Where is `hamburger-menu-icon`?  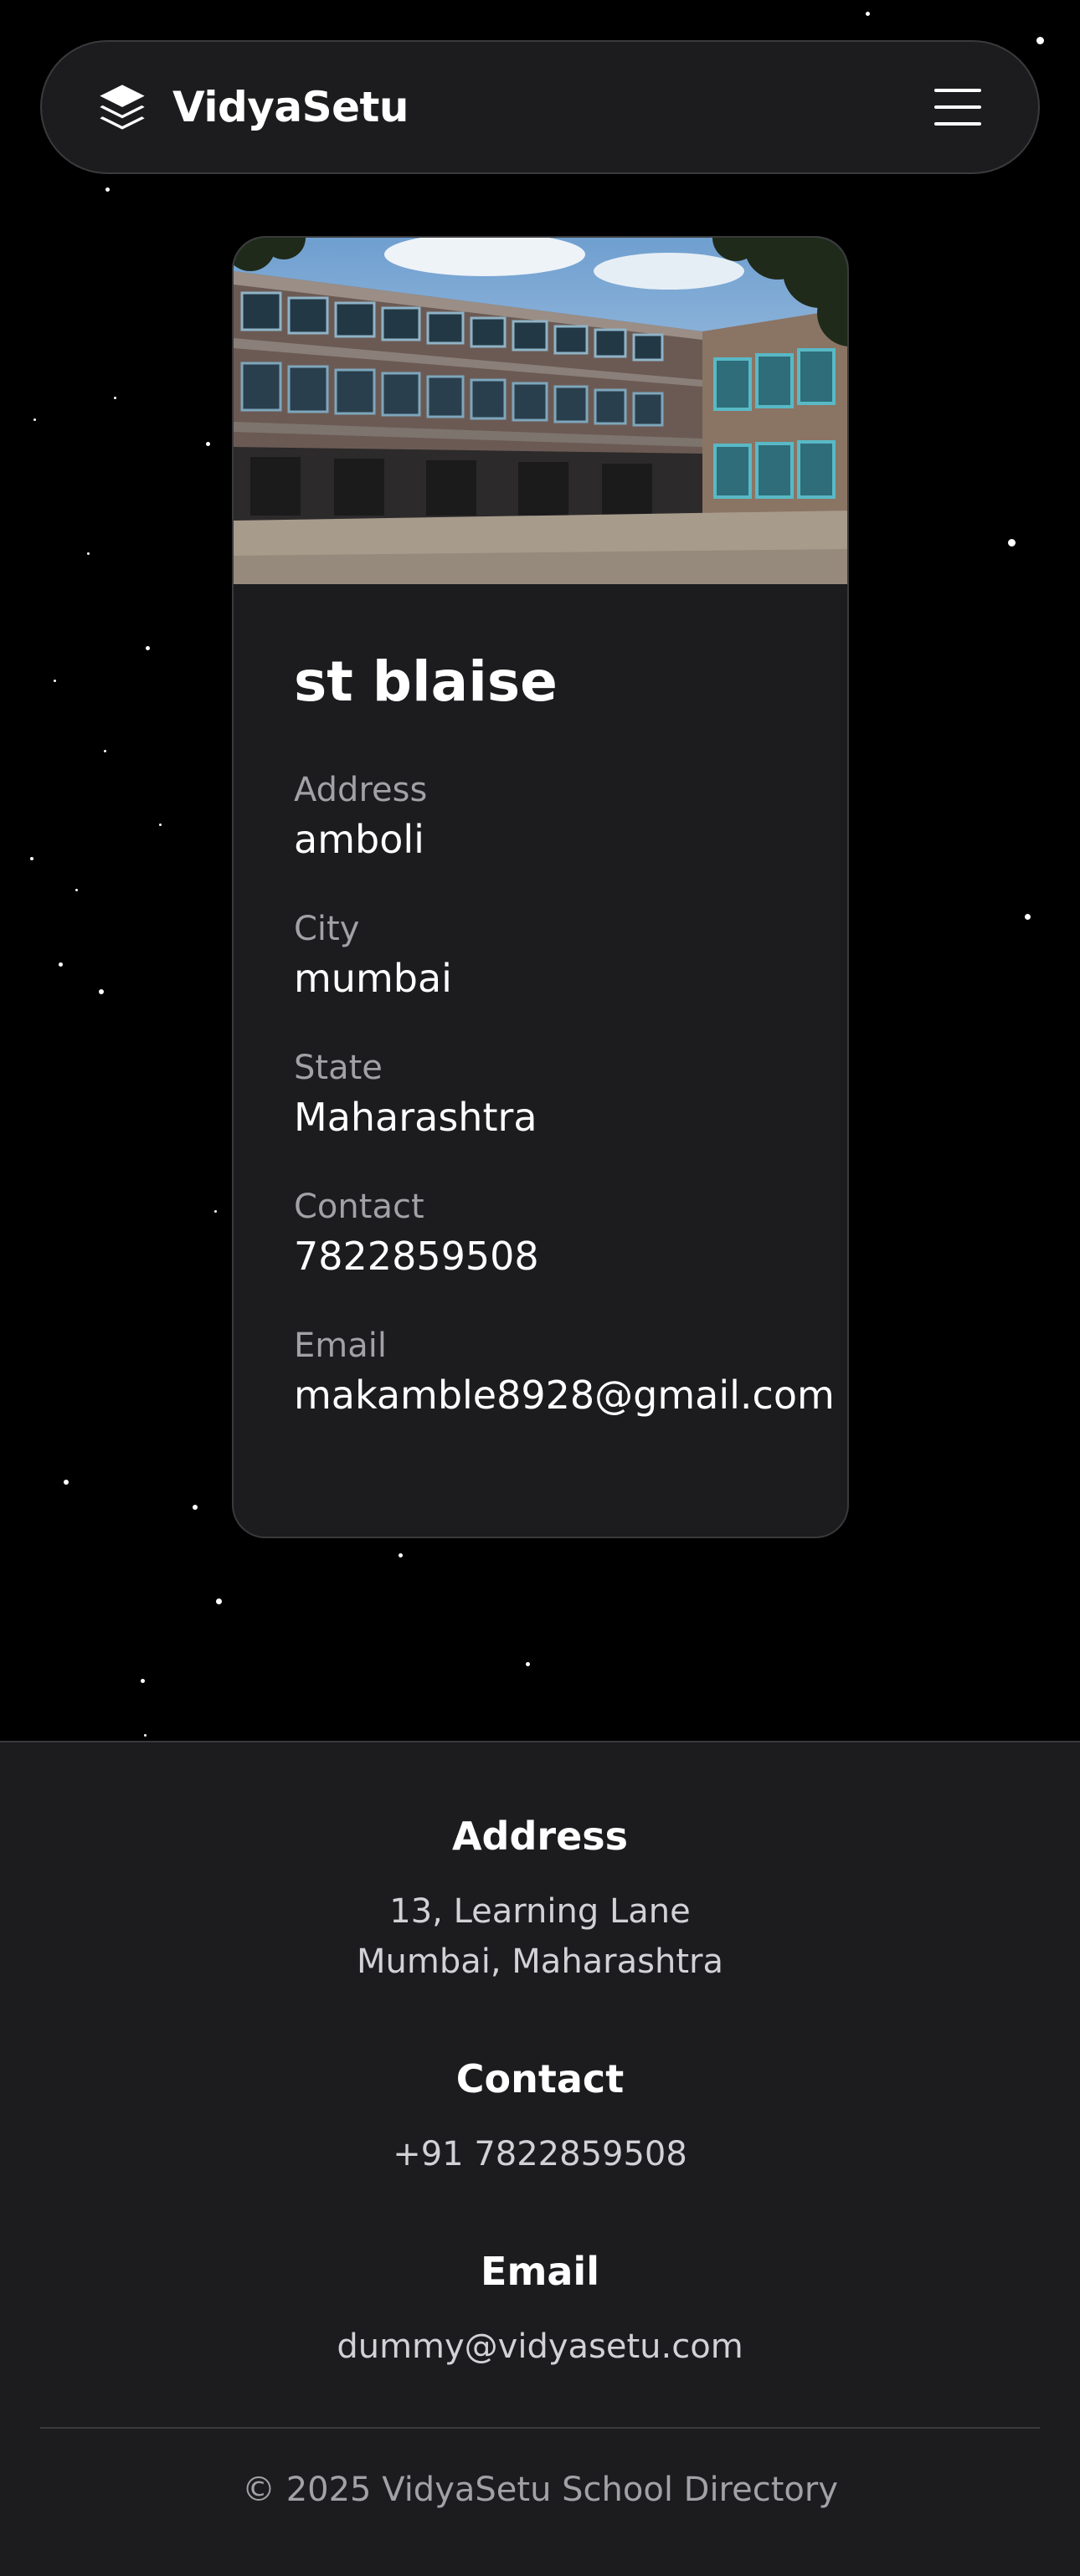 hamburger-menu-icon is located at coordinates (957, 107).